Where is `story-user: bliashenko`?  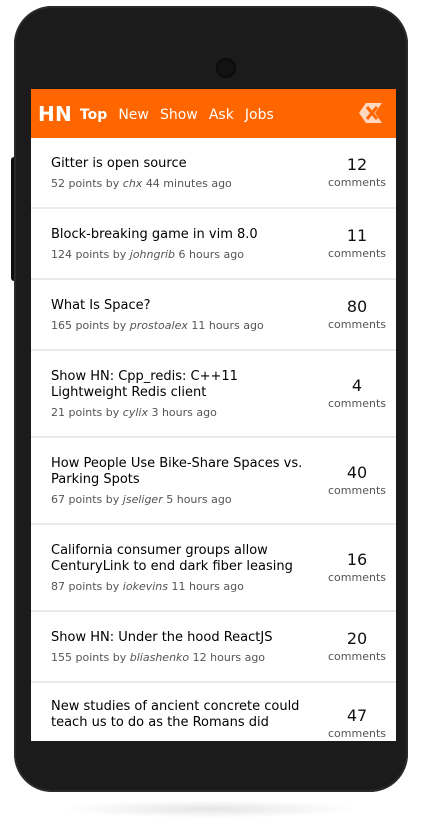 story-user: bliashenko is located at coordinates (159, 657).